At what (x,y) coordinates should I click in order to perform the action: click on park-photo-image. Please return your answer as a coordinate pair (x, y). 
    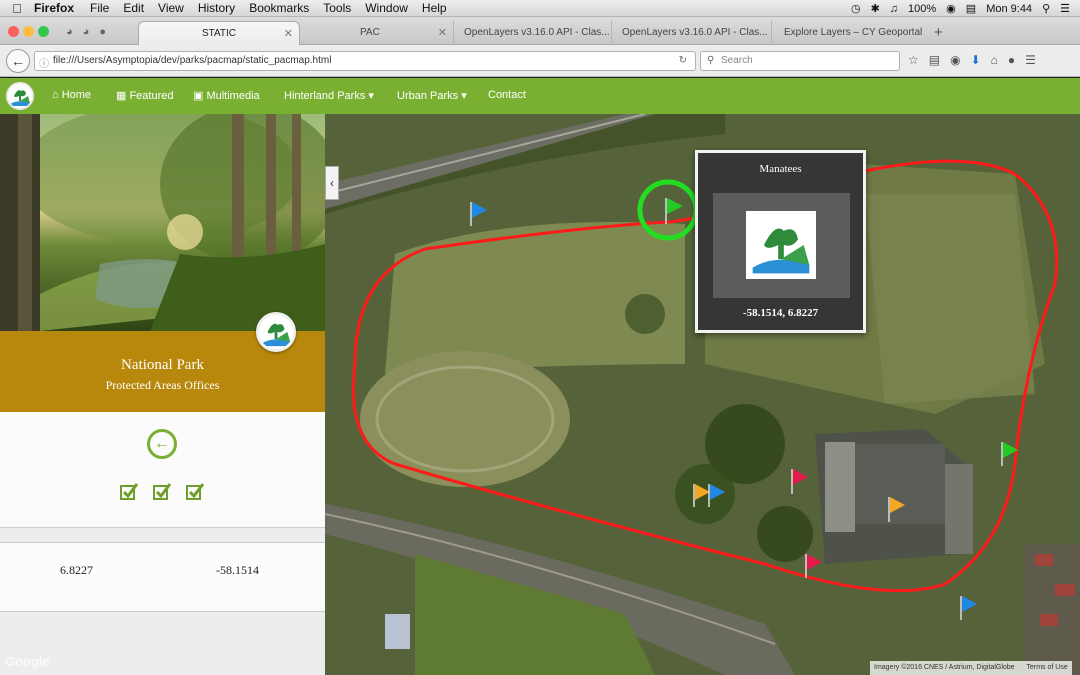
    Looking at the image, I should click on (162, 222).